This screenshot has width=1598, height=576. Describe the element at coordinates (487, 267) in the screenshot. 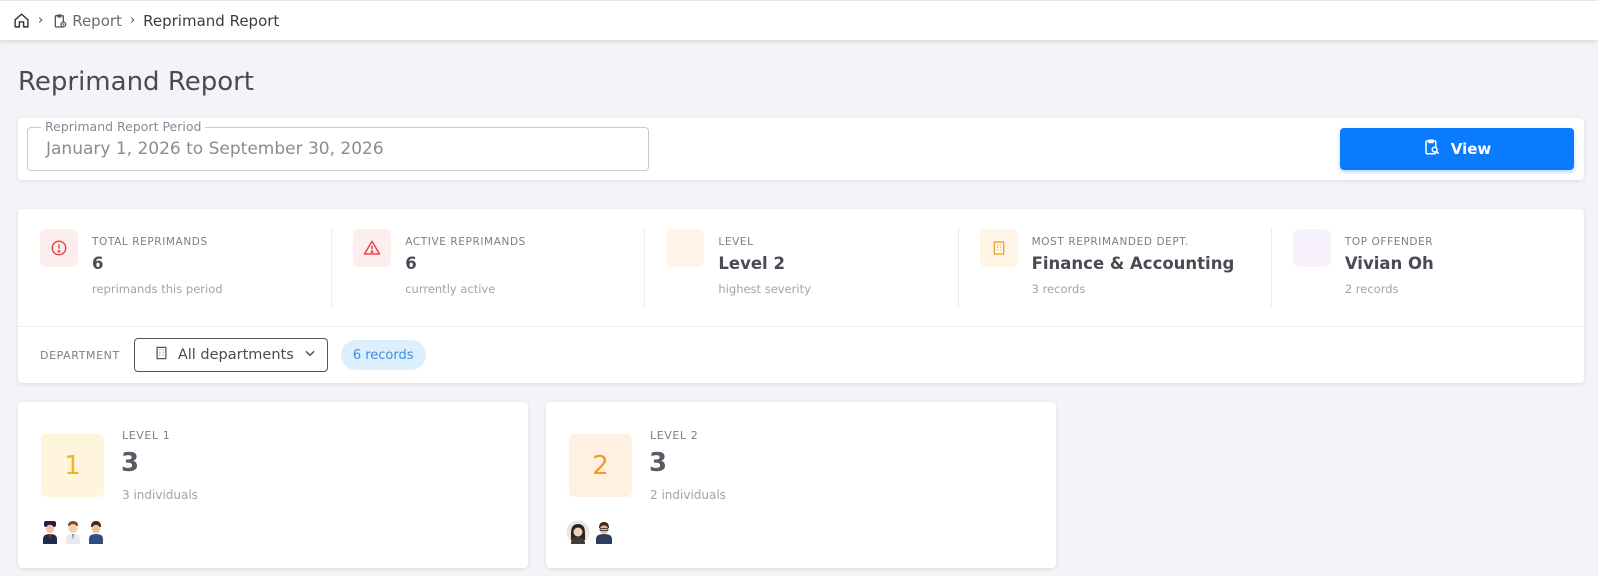

I see `stat-active-reprimands: ACTIVE REPRIMANDS 6 currently active` at that location.